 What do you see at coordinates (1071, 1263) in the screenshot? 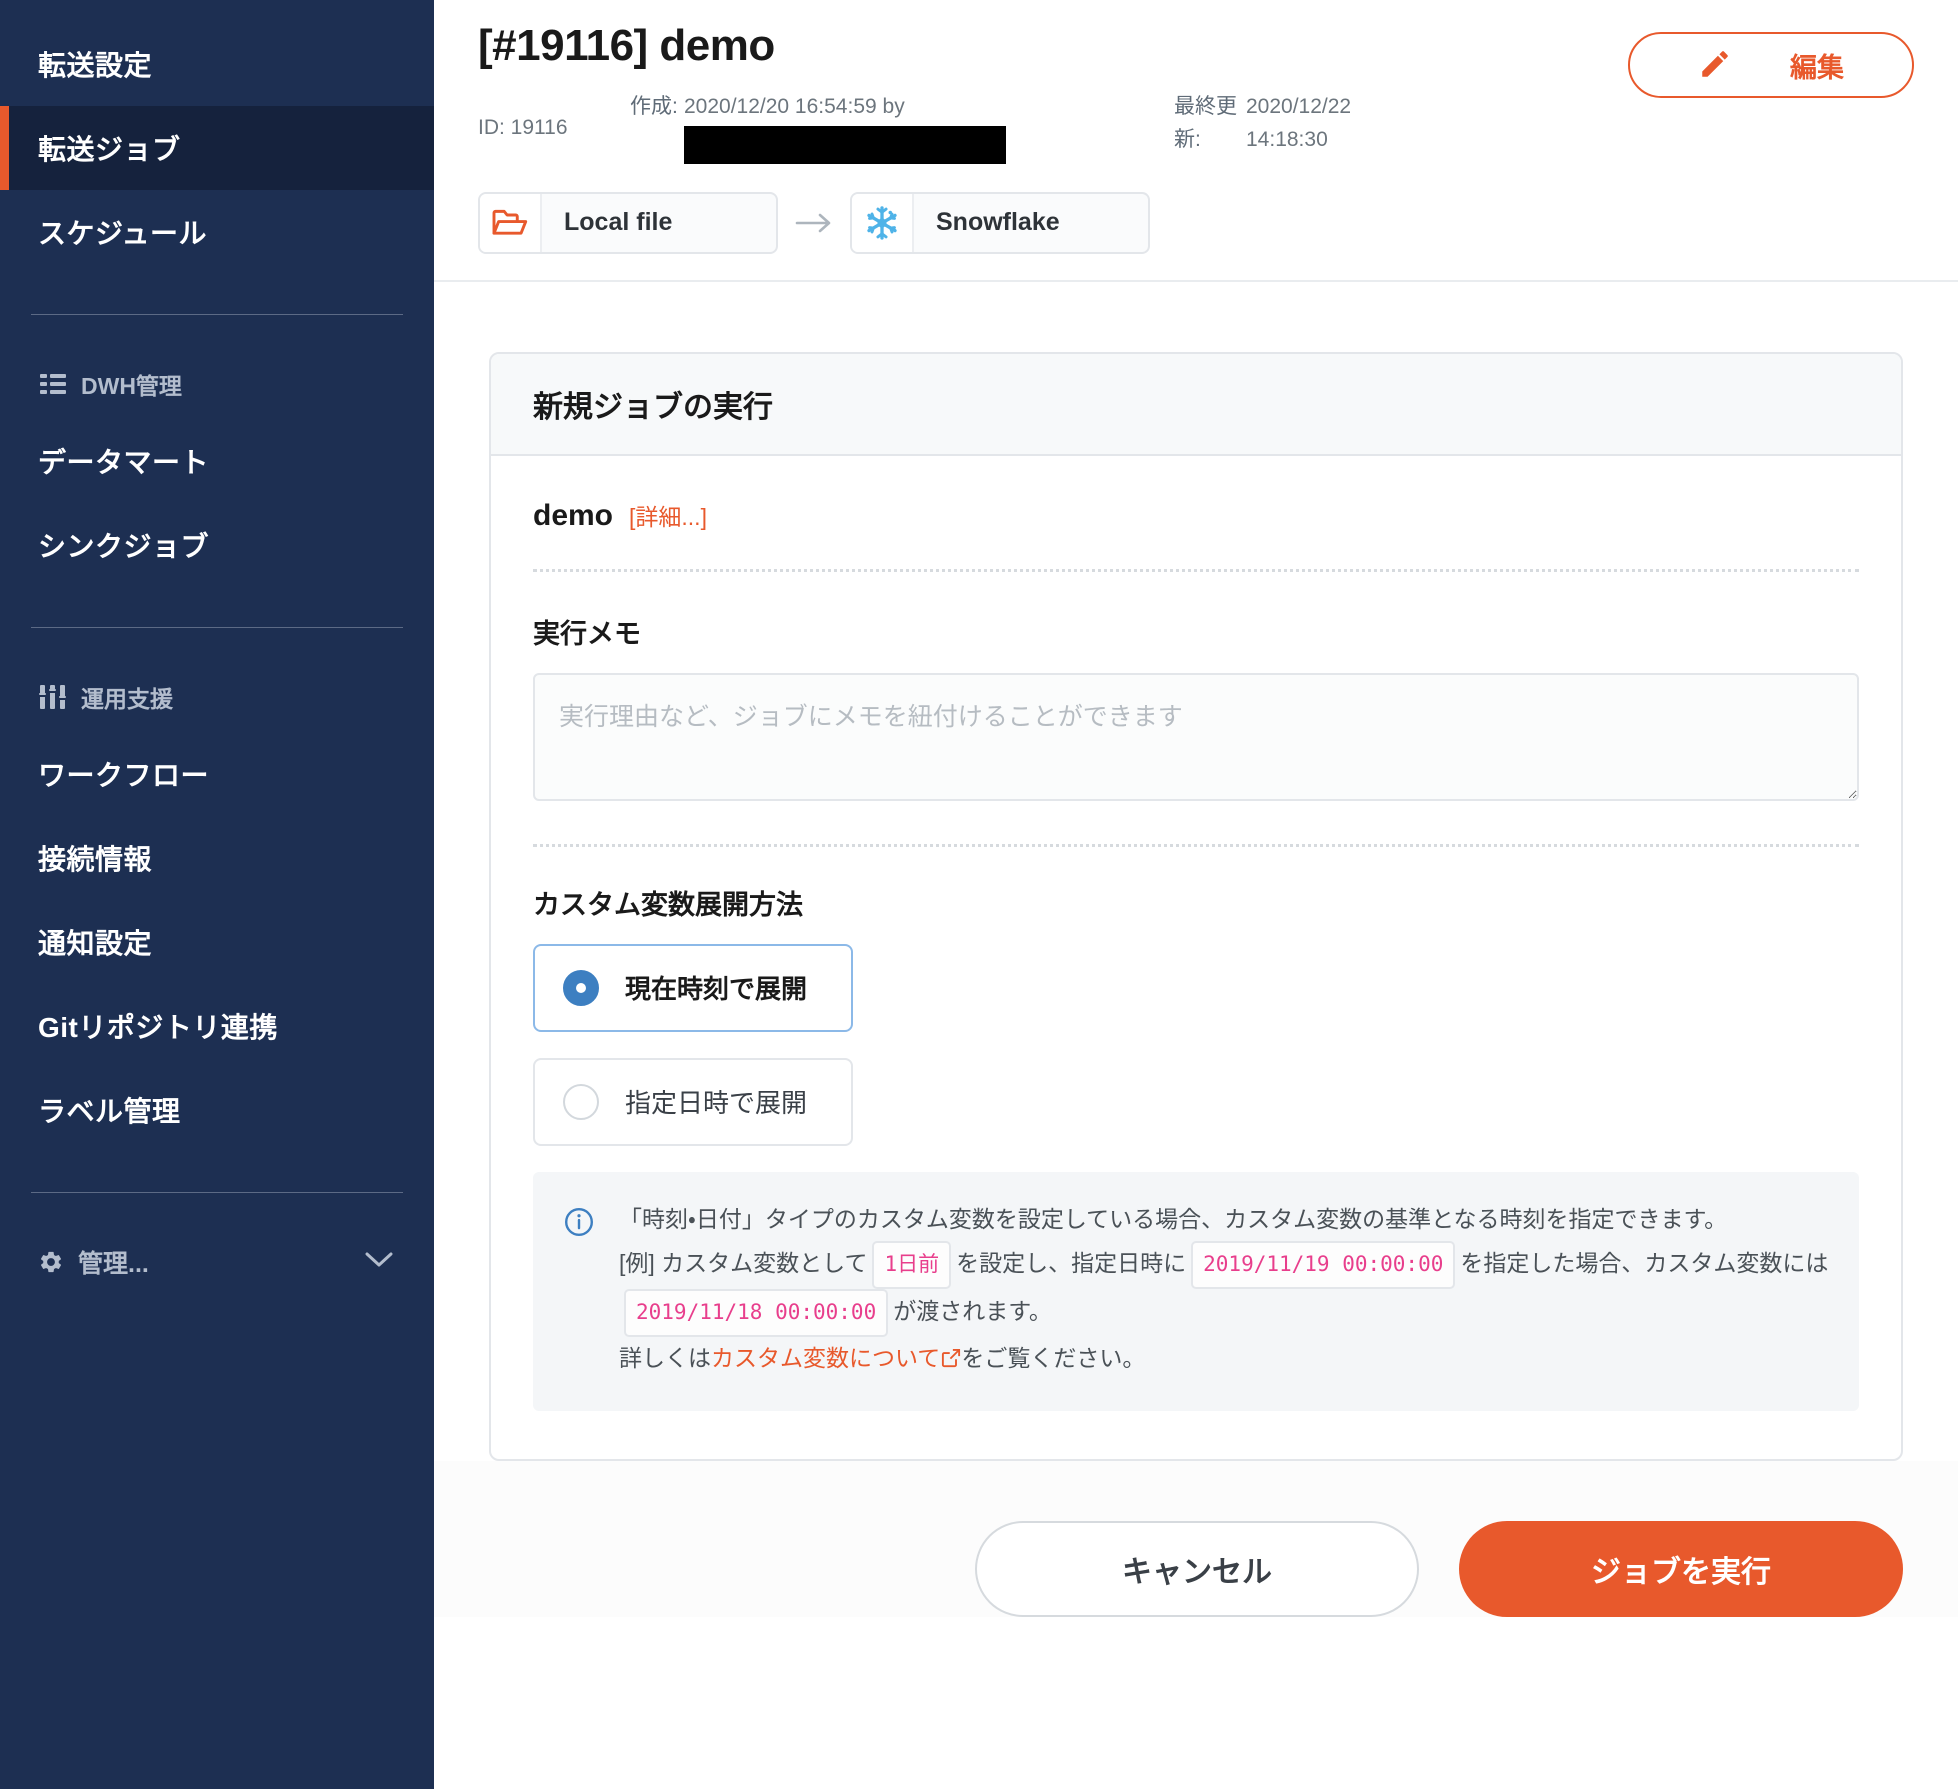
I see `info-line-2b: を設定し、指定日時に` at bounding box center [1071, 1263].